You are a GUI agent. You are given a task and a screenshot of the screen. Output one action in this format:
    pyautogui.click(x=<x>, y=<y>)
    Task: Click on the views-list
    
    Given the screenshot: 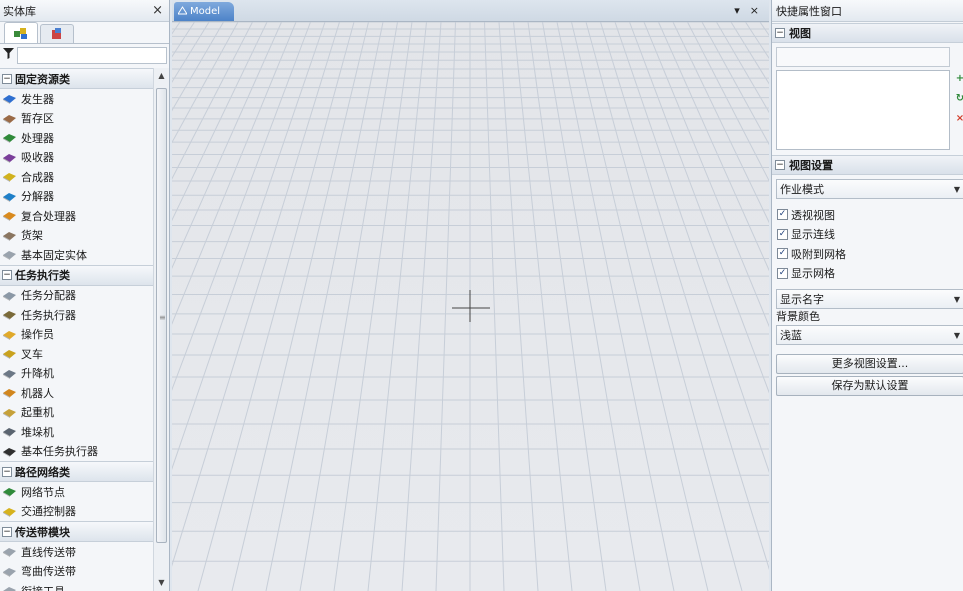 What is the action you would take?
    pyautogui.click(x=863, y=110)
    